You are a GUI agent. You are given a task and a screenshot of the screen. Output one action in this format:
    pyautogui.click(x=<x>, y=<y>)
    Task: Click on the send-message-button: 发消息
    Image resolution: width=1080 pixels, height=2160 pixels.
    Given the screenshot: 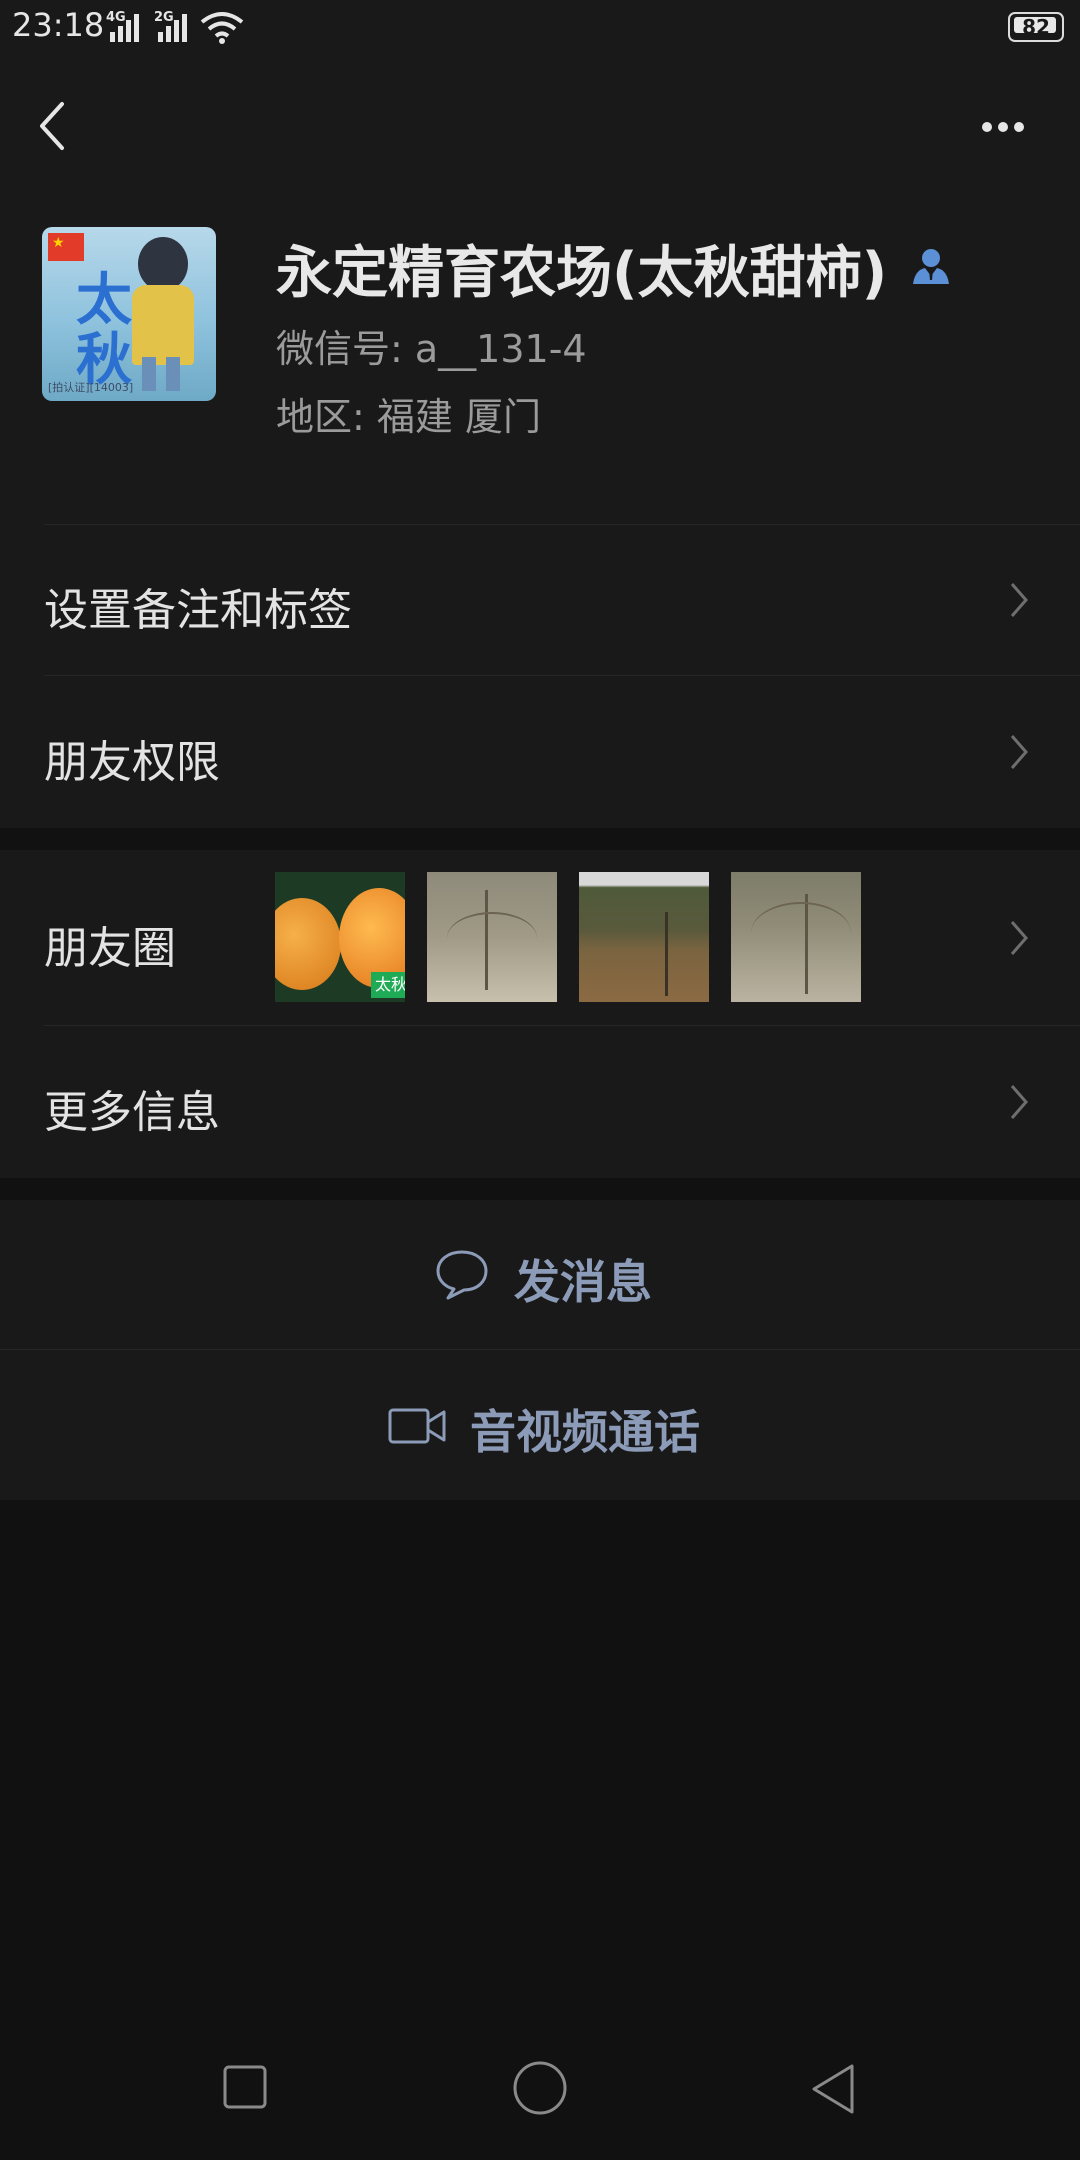 What is the action you would take?
    pyautogui.click(x=540, y=1275)
    